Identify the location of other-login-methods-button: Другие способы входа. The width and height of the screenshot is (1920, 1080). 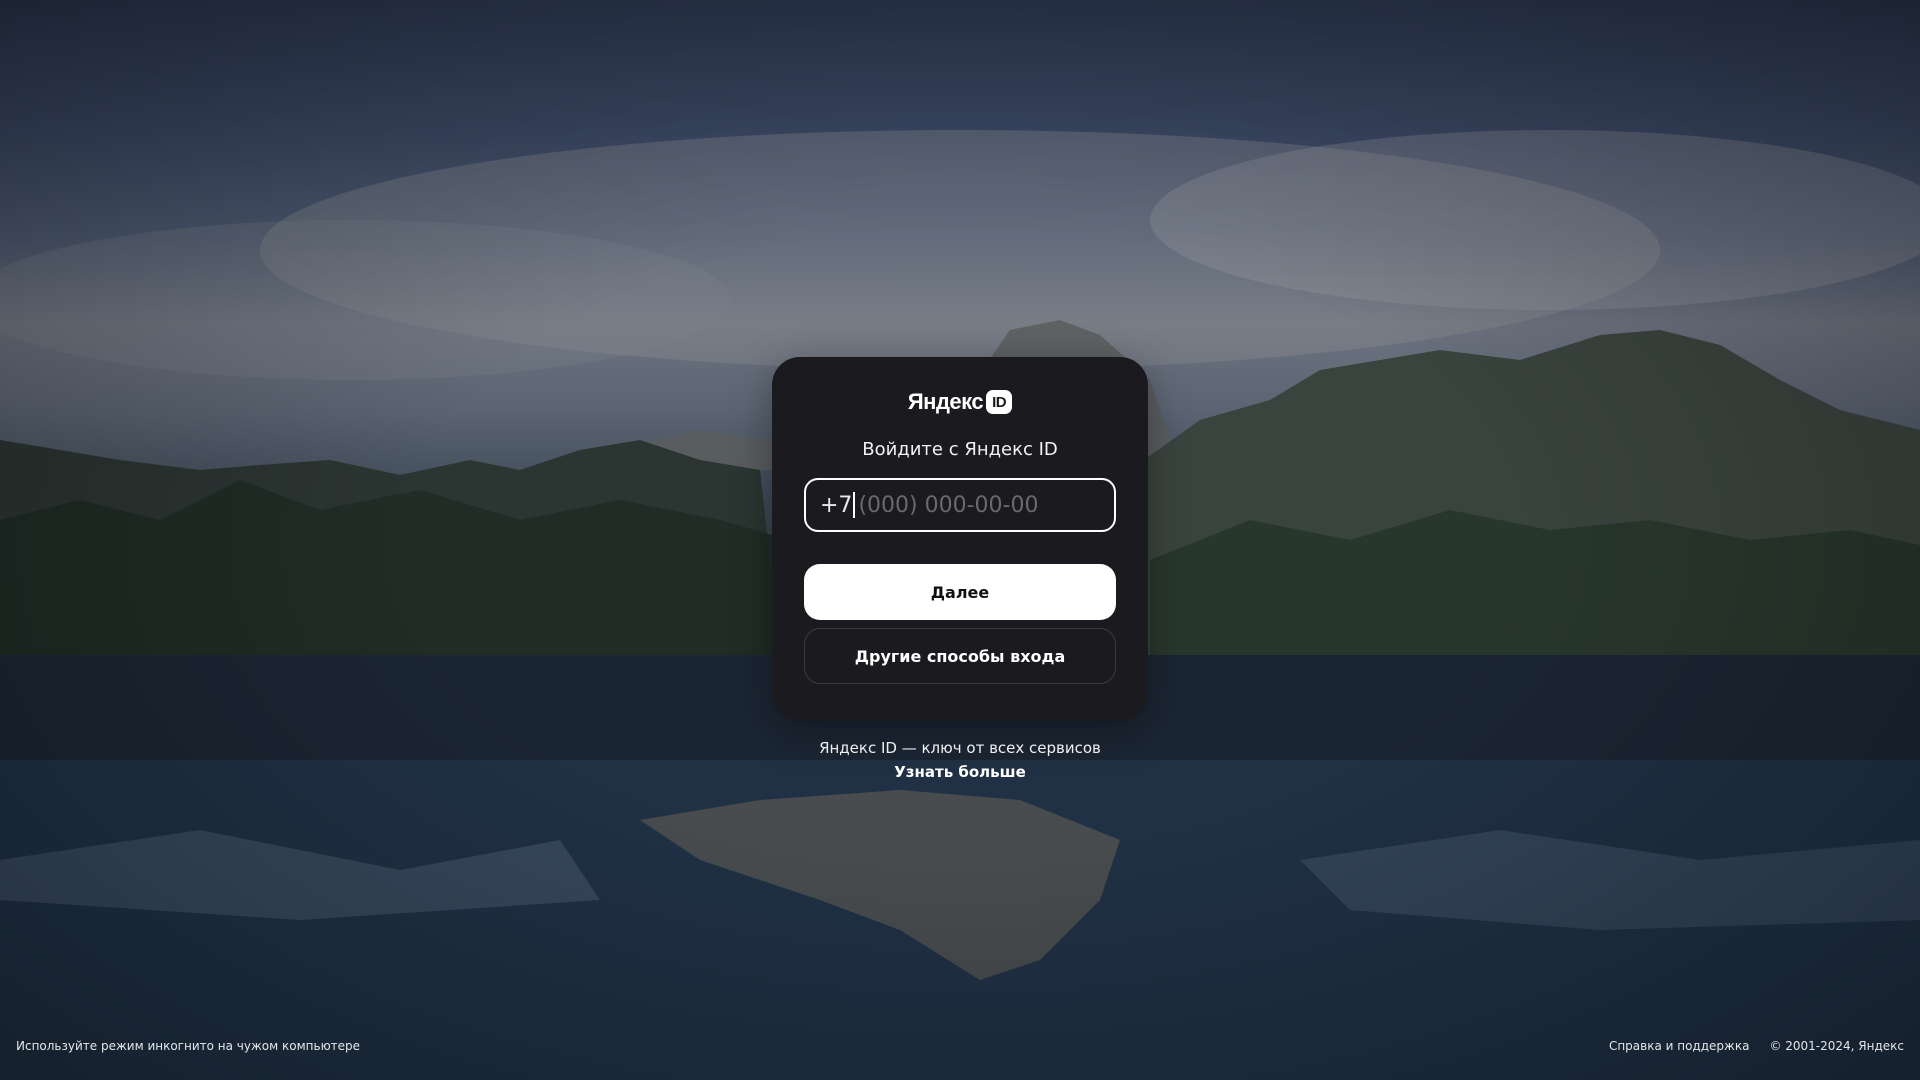
(960, 656).